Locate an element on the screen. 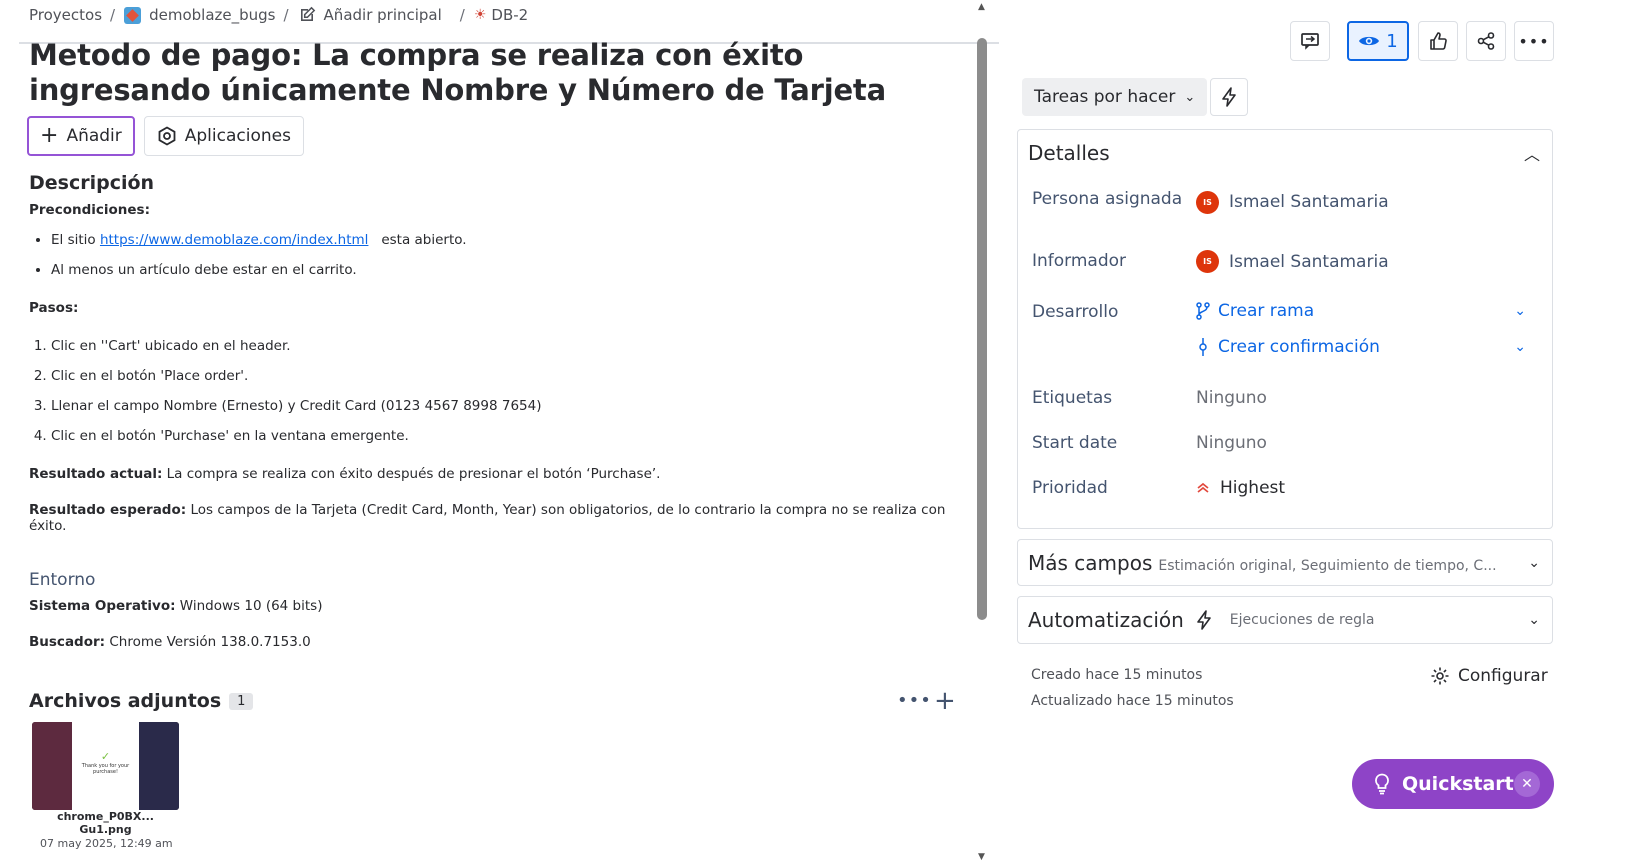 This screenshot has width=1628, height=868. development-actions: Crear rama ⌄ Crear confirmación ⌄ is located at coordinates (1367, 329).